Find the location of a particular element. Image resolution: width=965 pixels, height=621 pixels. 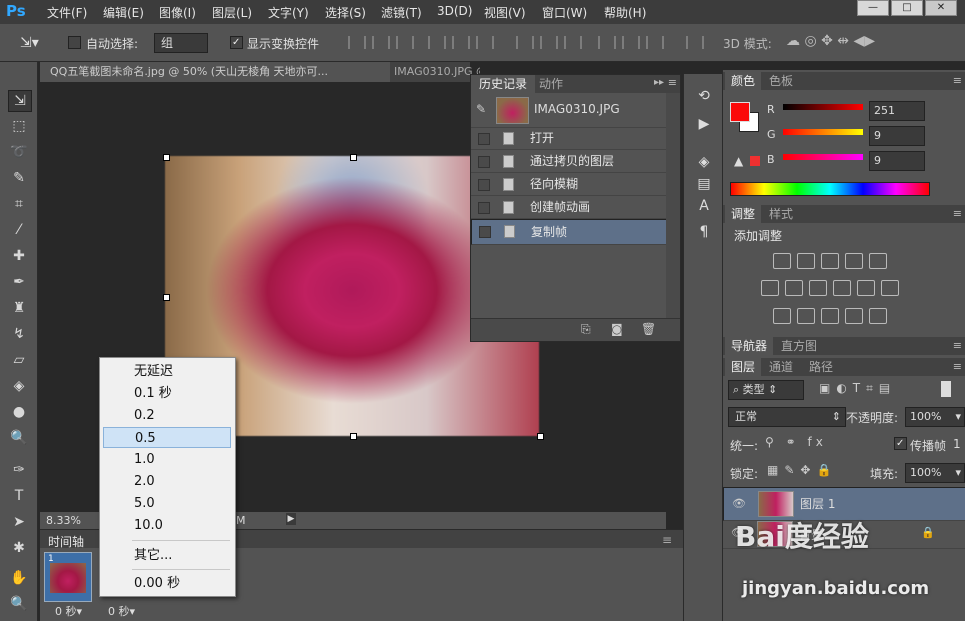

properties-panel-icon: ▤ is located at coordinates (704, 184).